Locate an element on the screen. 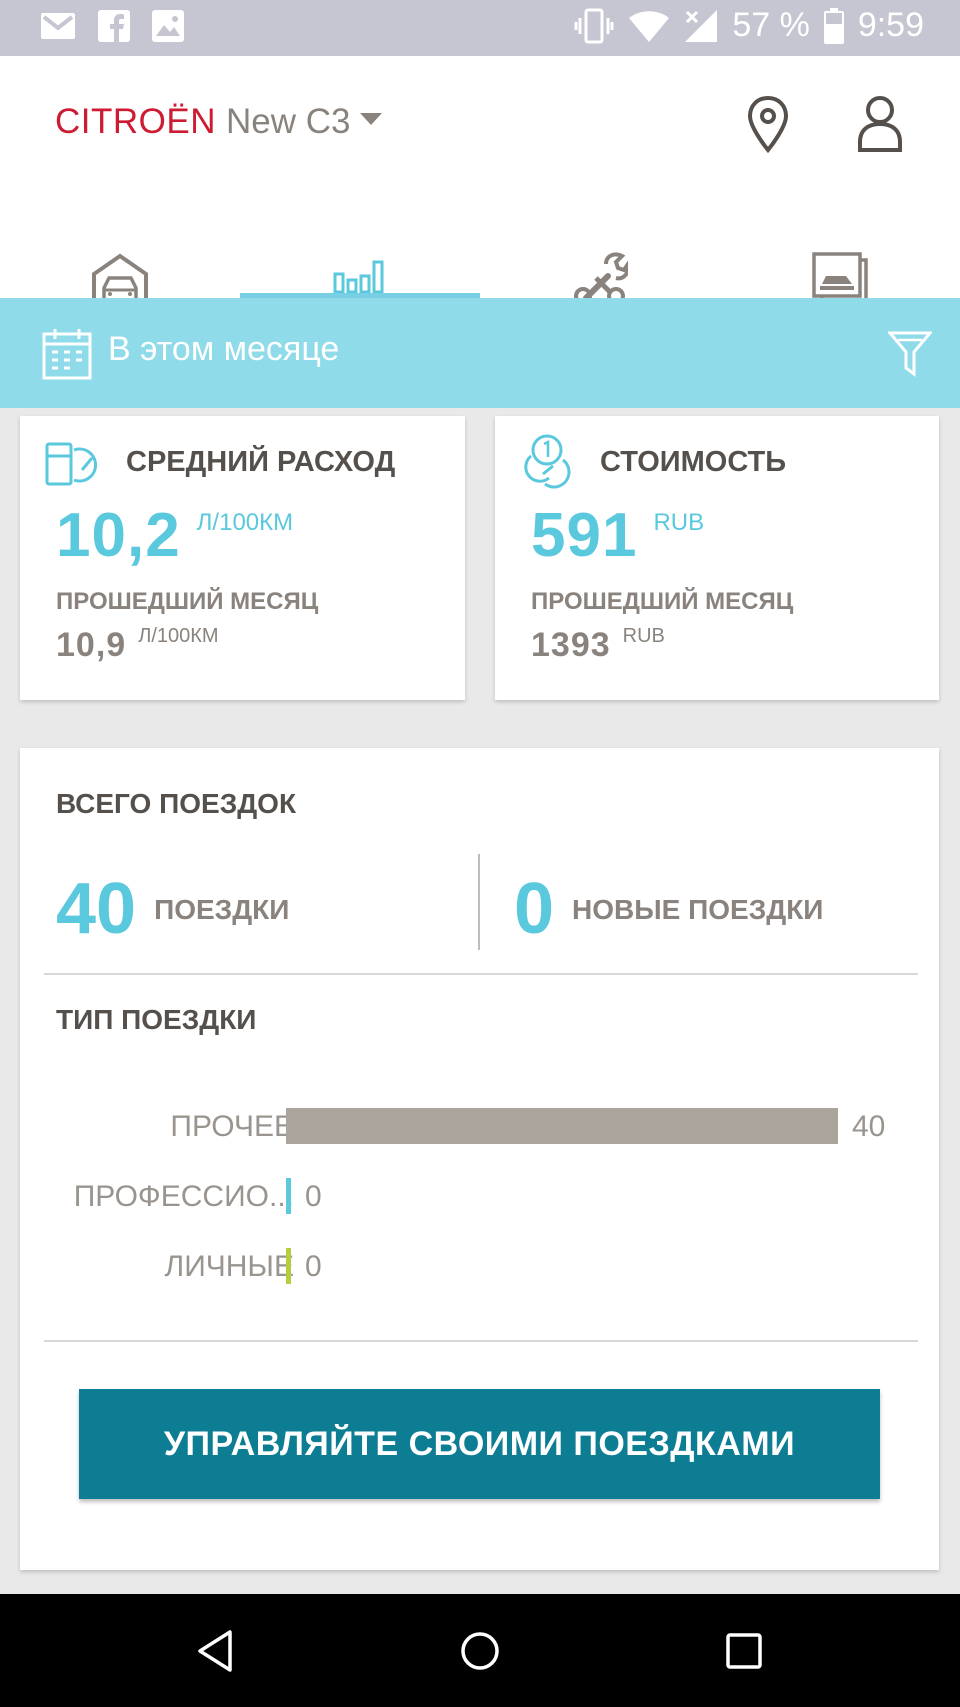 The width and height of the screenshot is (960, 1707). stats-icon is located at coordinates (360, 280).